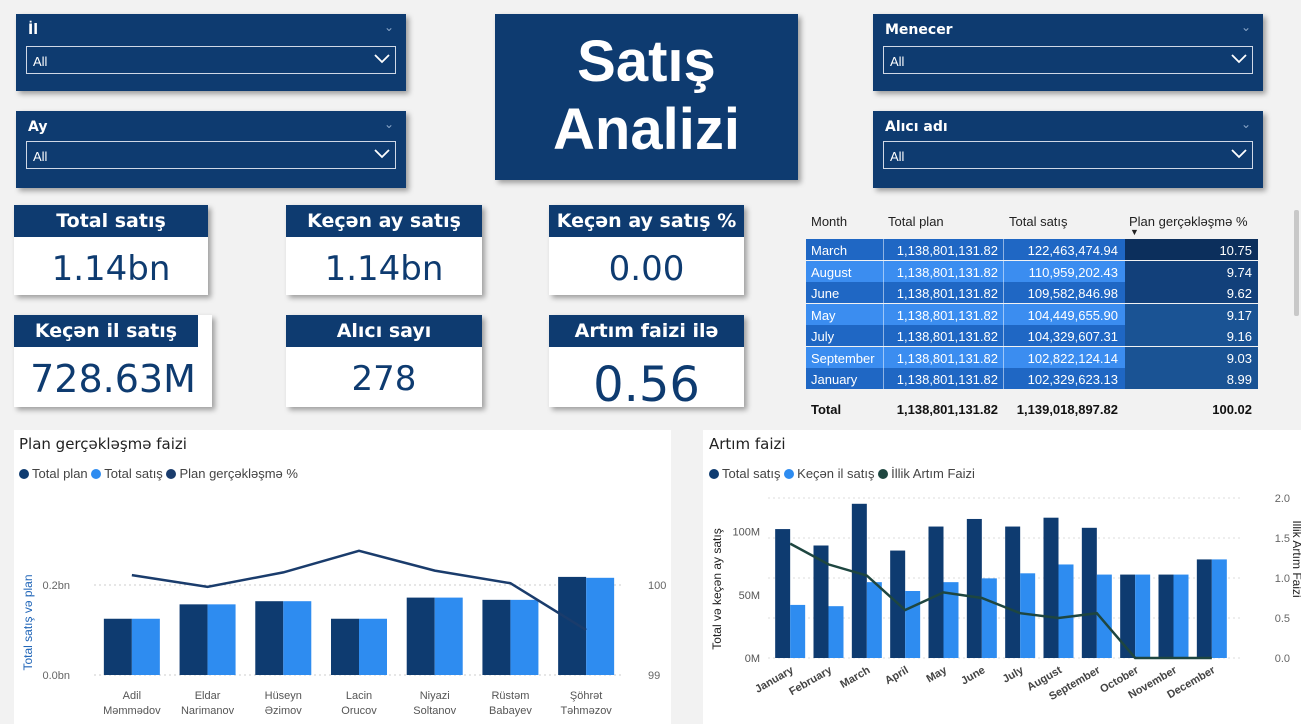  What do you see at coordinates (211, 155) in the screenshot?
I see `slicer-month-dropdown: All` at bounding box center [211, 155].